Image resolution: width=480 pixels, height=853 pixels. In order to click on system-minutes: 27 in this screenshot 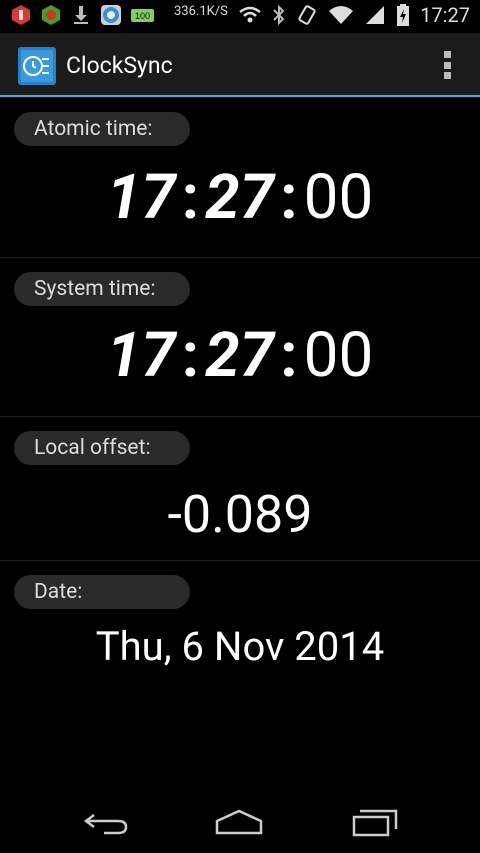, I will do `click(240, 355)`.